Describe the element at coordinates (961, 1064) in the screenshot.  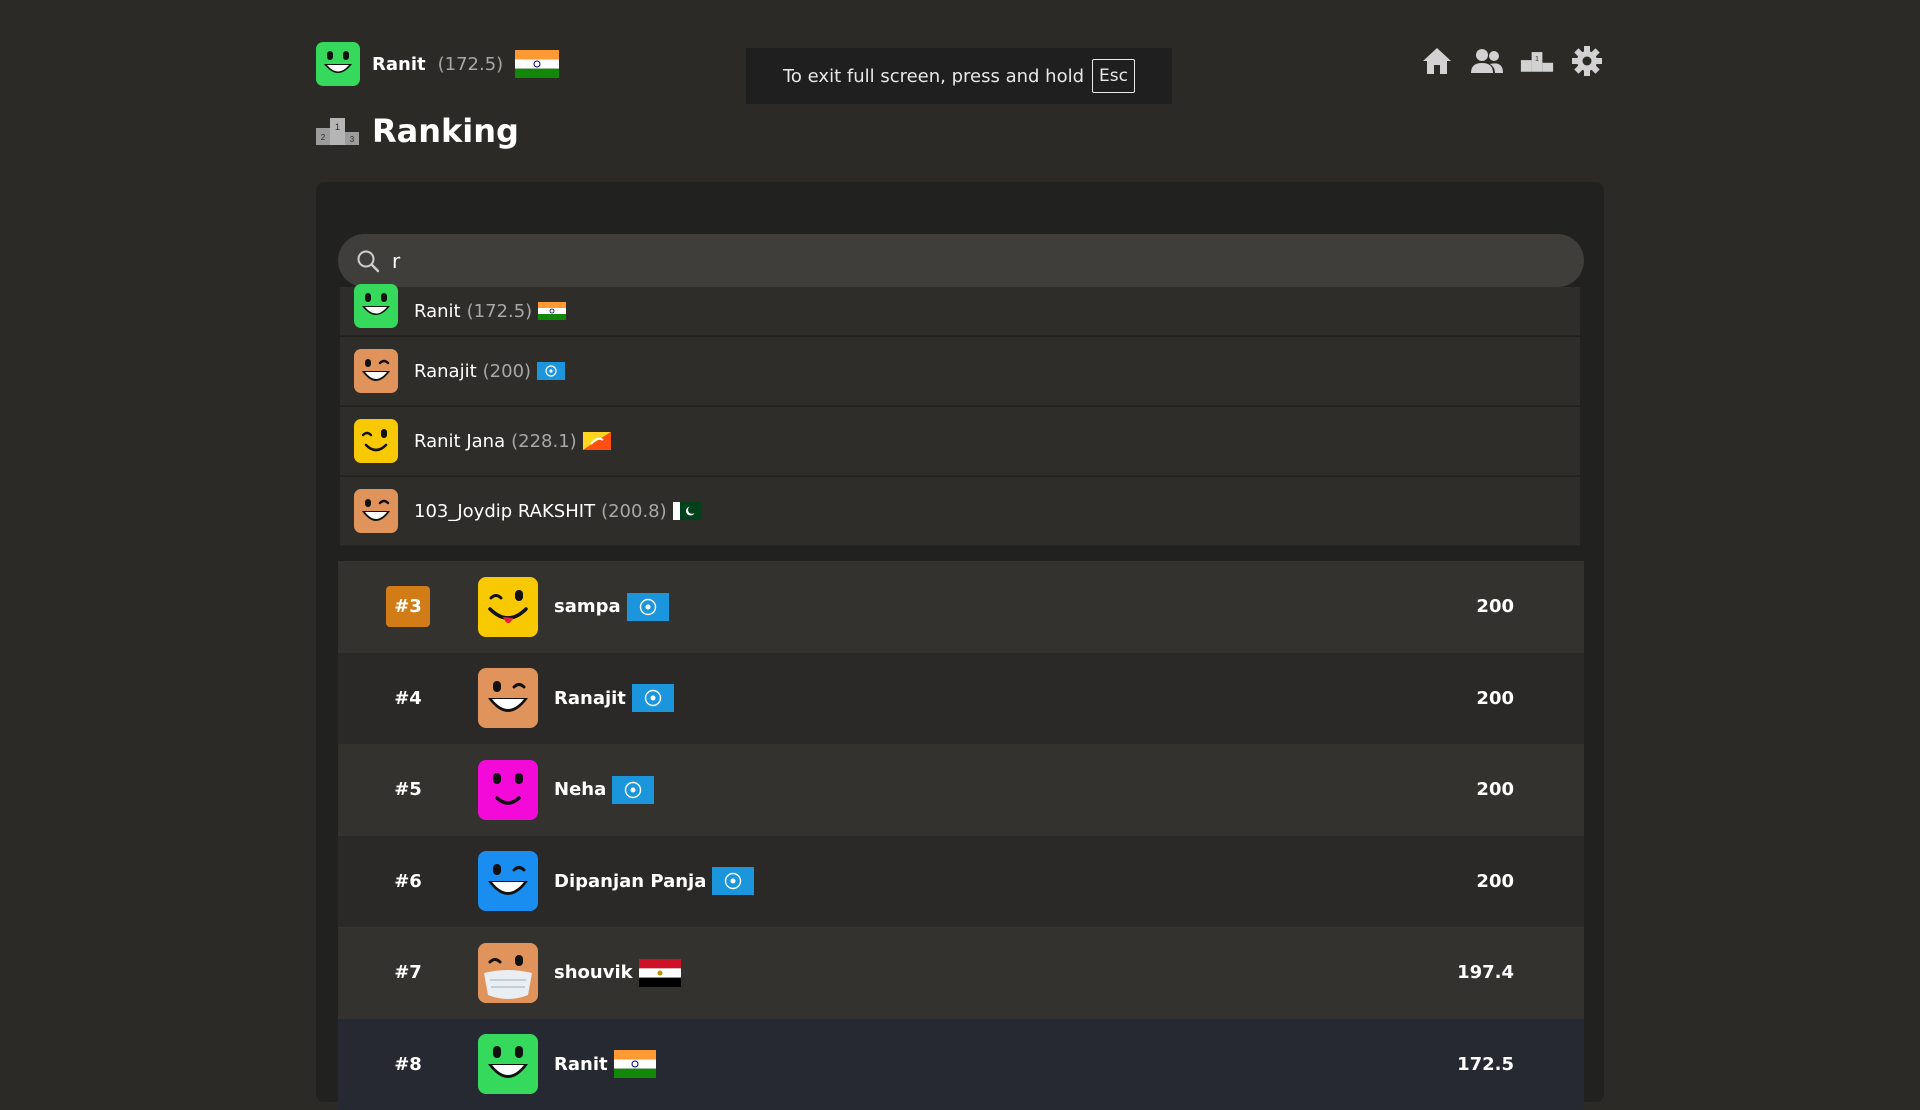
I see `table-row-current-user: #8 Ranit 172.5` at that location.